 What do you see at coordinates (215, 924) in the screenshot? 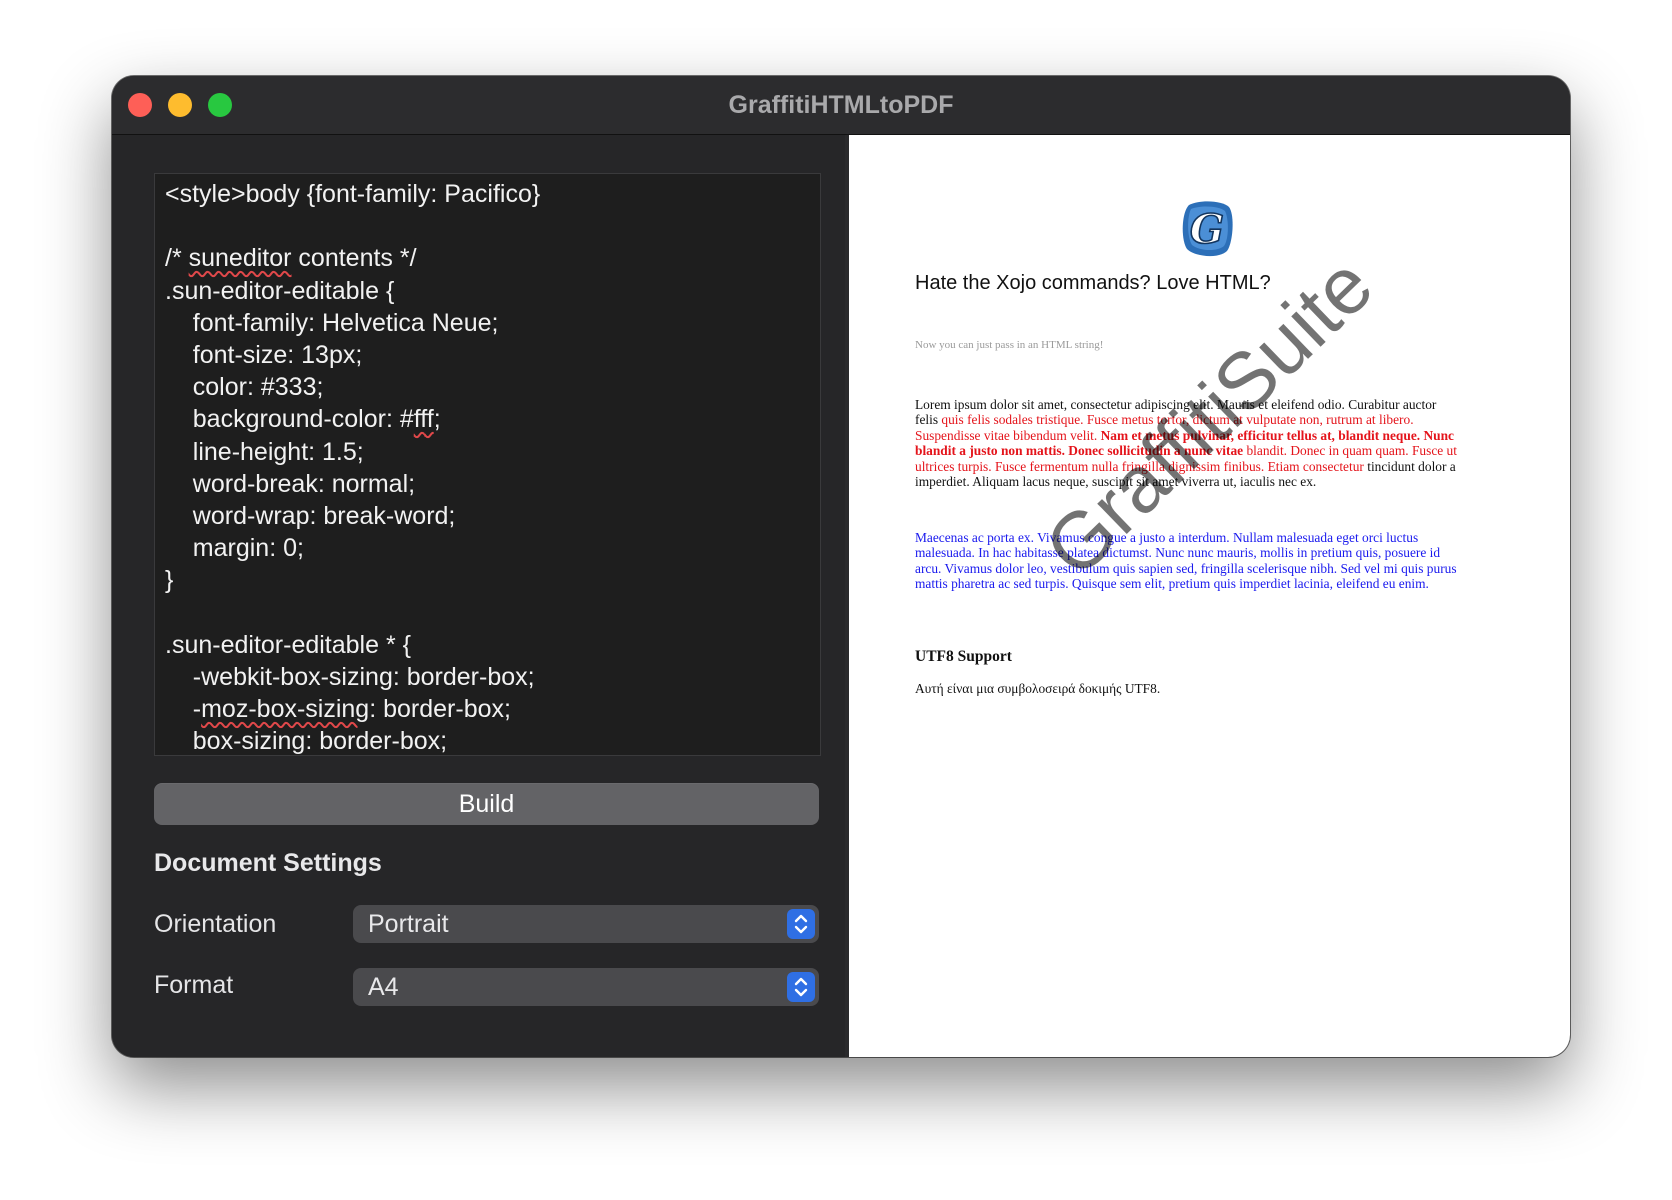
I see `orientation-label: Orientation` at bounding box center [215, 924].